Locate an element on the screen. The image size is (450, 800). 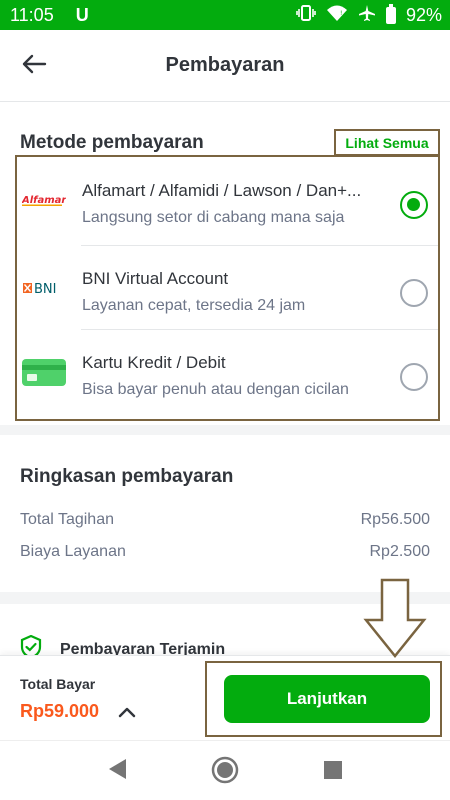
method-description: Bisa bayar penuh atau dengan cicilan is located at coordinates (215, 389).